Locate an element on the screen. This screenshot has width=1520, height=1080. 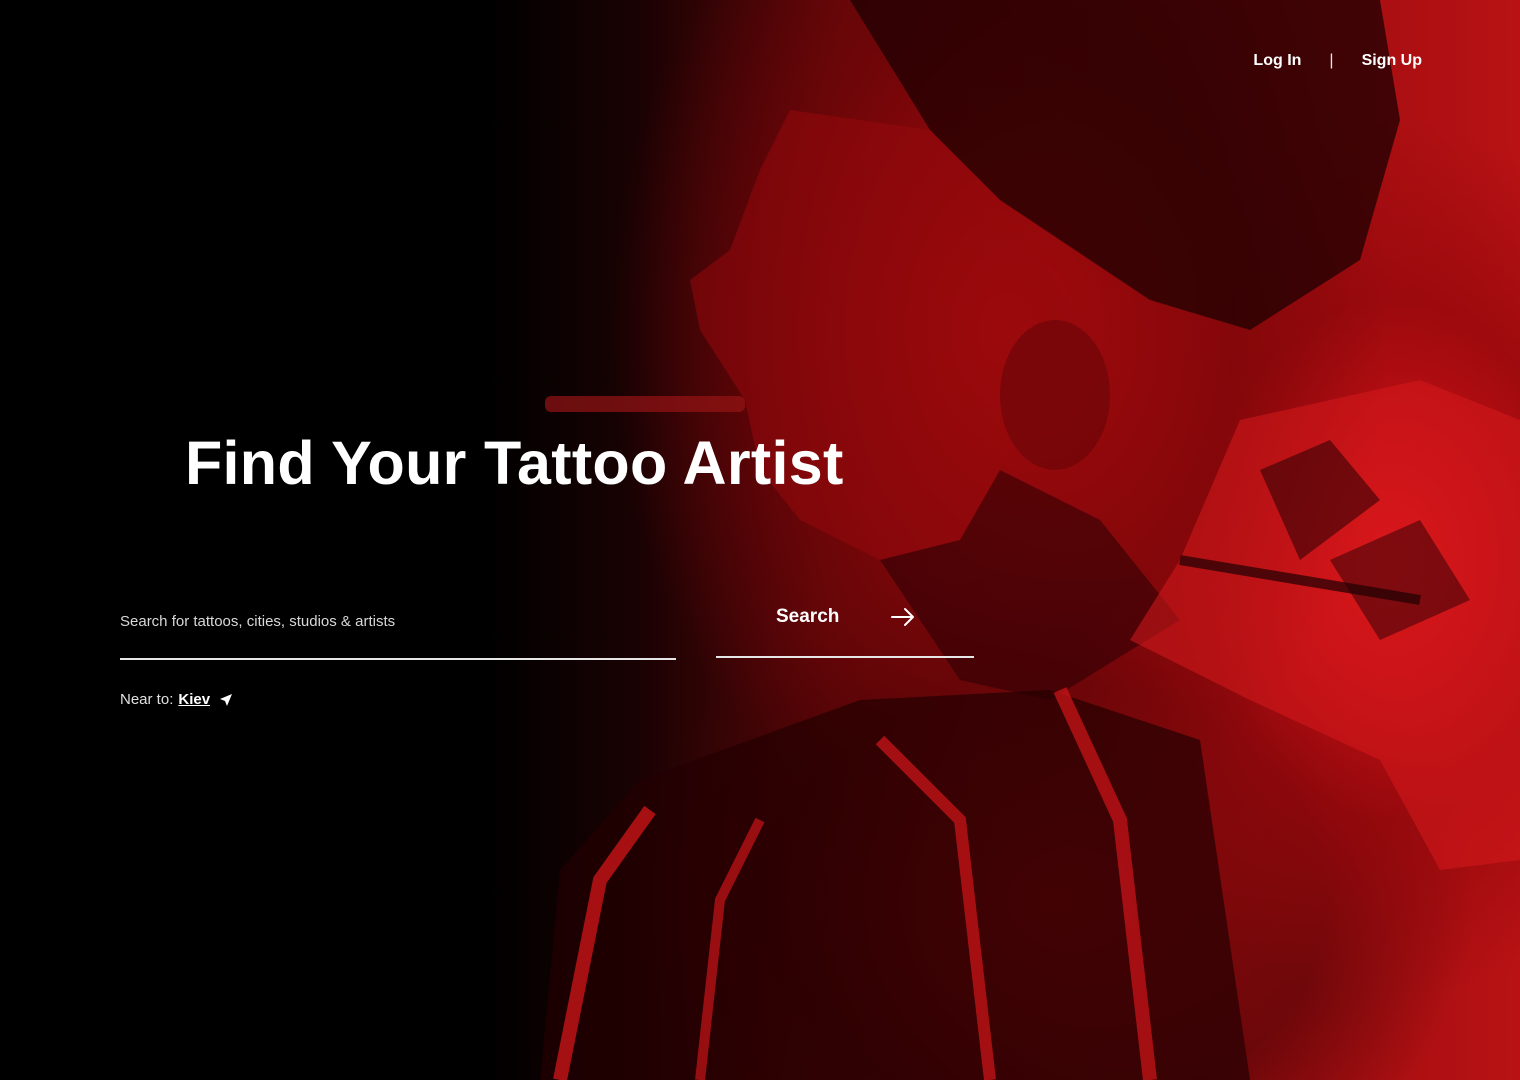
page-title: Find Your Tattoo Artist is located at coordinates (514, 463).